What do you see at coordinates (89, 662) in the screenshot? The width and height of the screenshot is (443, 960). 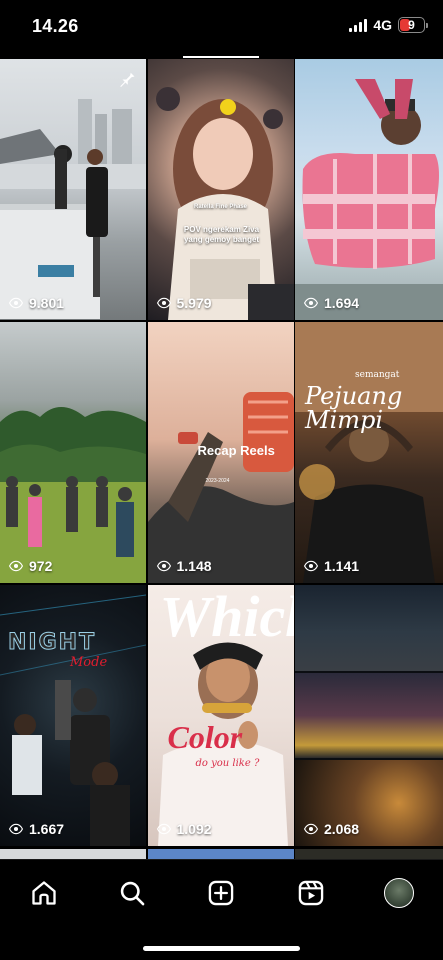 I see `overlay-script: Mode` at bounding box center [89, 662].